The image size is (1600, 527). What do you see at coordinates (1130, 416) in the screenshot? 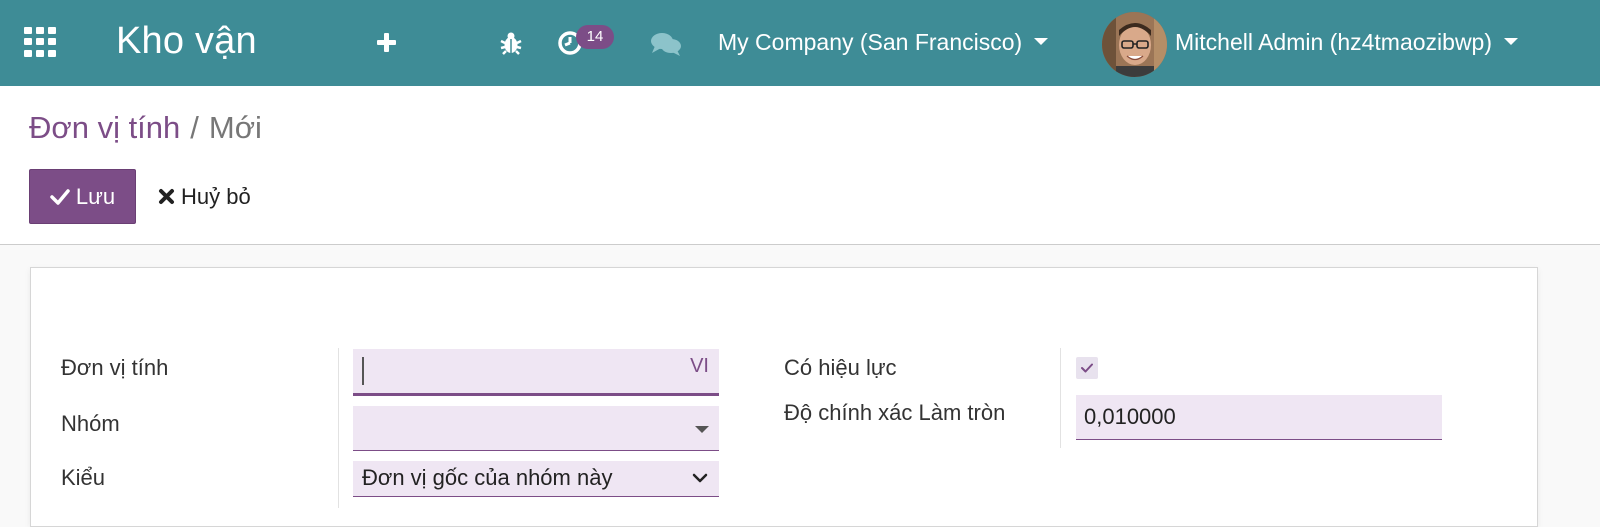
I see `rounding-value: 0,010000` at bounding box center [1130, 416].